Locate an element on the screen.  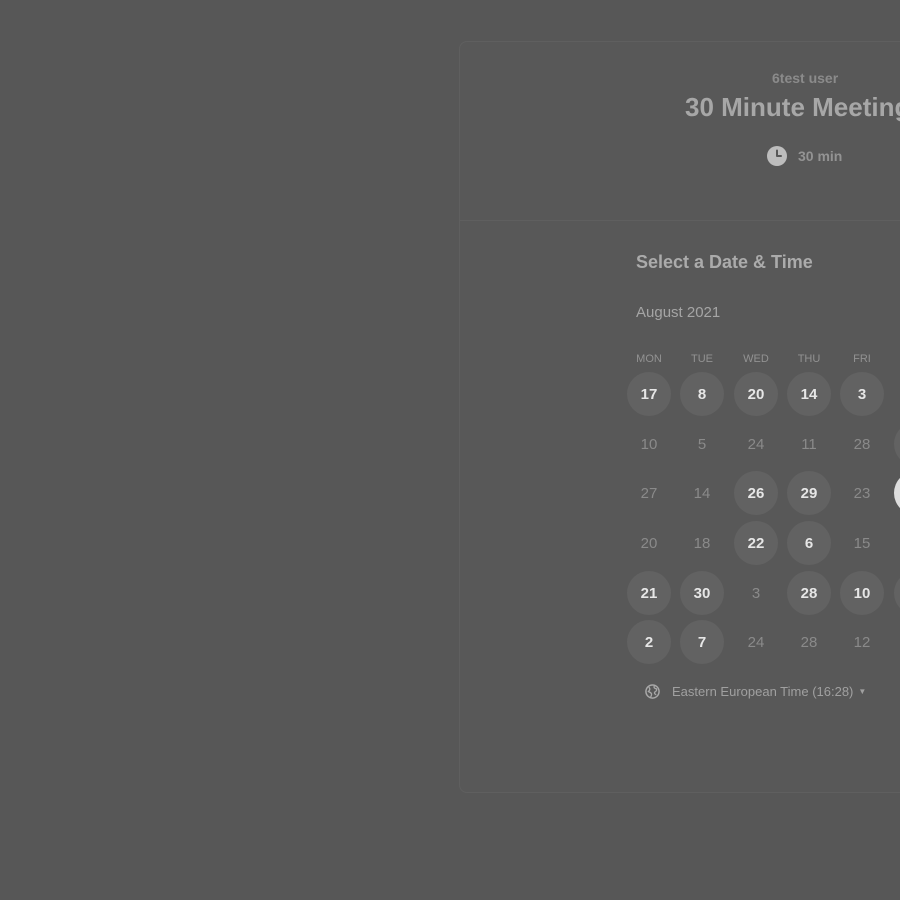
timezone-label: Eastern European Time (16:28) is located at coordinates (763, 691).